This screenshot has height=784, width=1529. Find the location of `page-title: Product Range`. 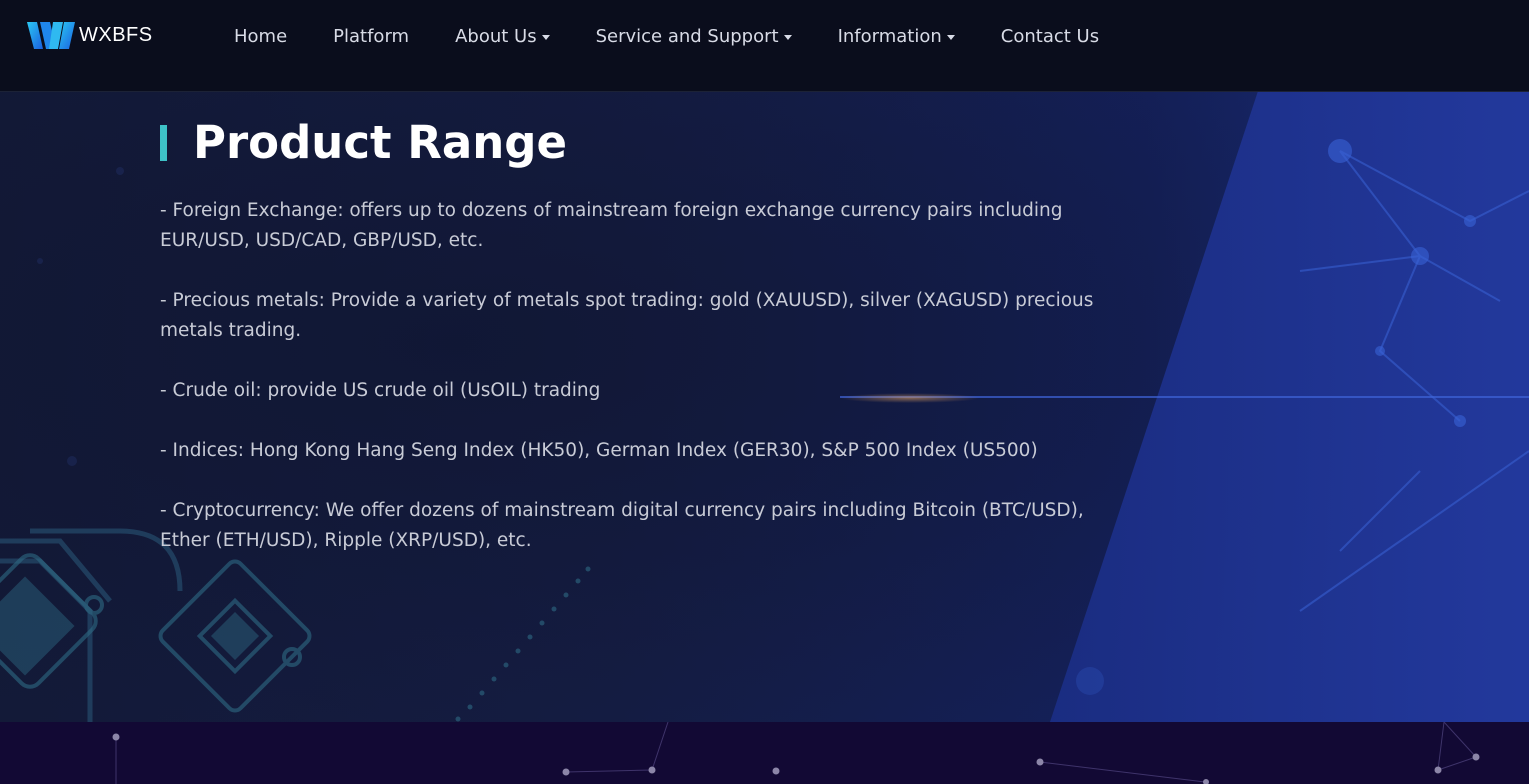

page-title: Product Range is located at coordinates (380, 142).